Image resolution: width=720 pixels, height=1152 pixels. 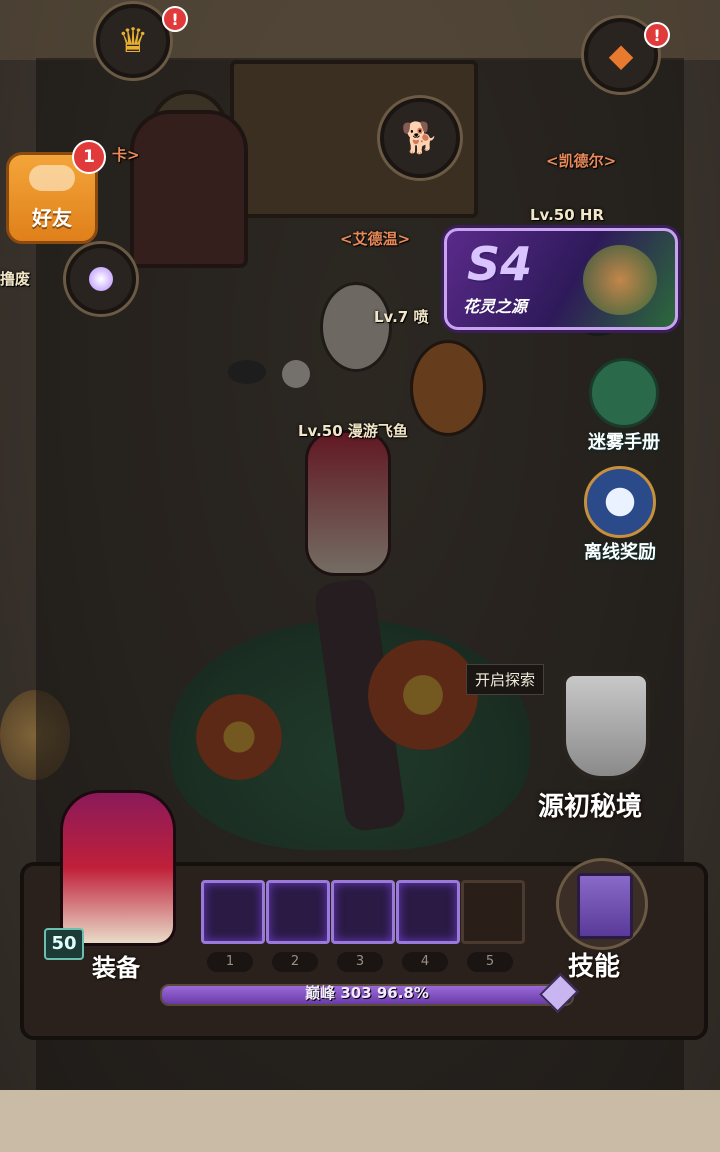 I want to click on event-season-text: S4, so click(x=500, y=264).